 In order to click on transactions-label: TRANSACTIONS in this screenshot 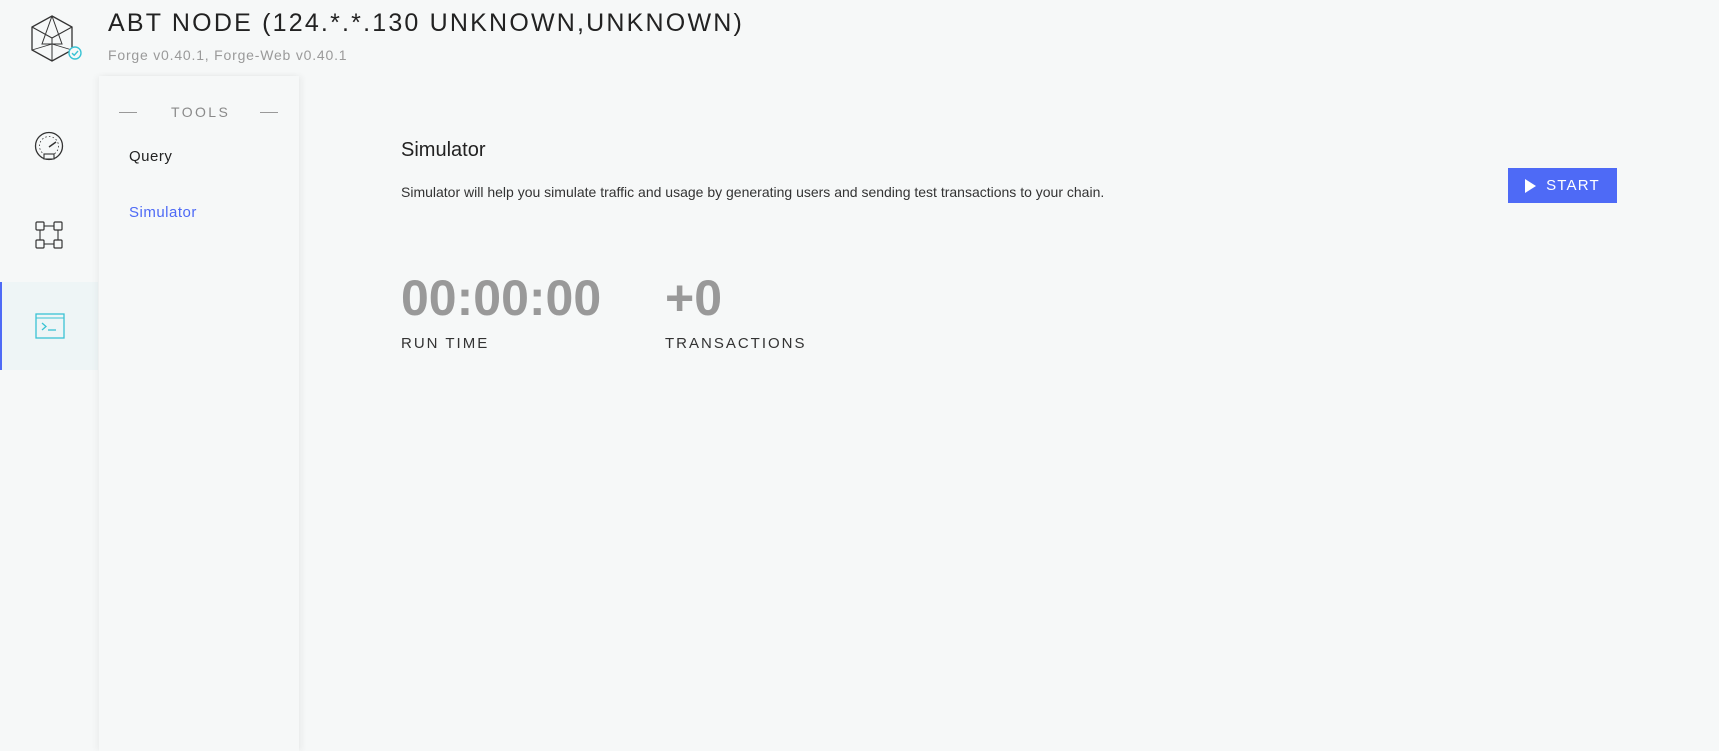, I will do `click(736, 343)`.